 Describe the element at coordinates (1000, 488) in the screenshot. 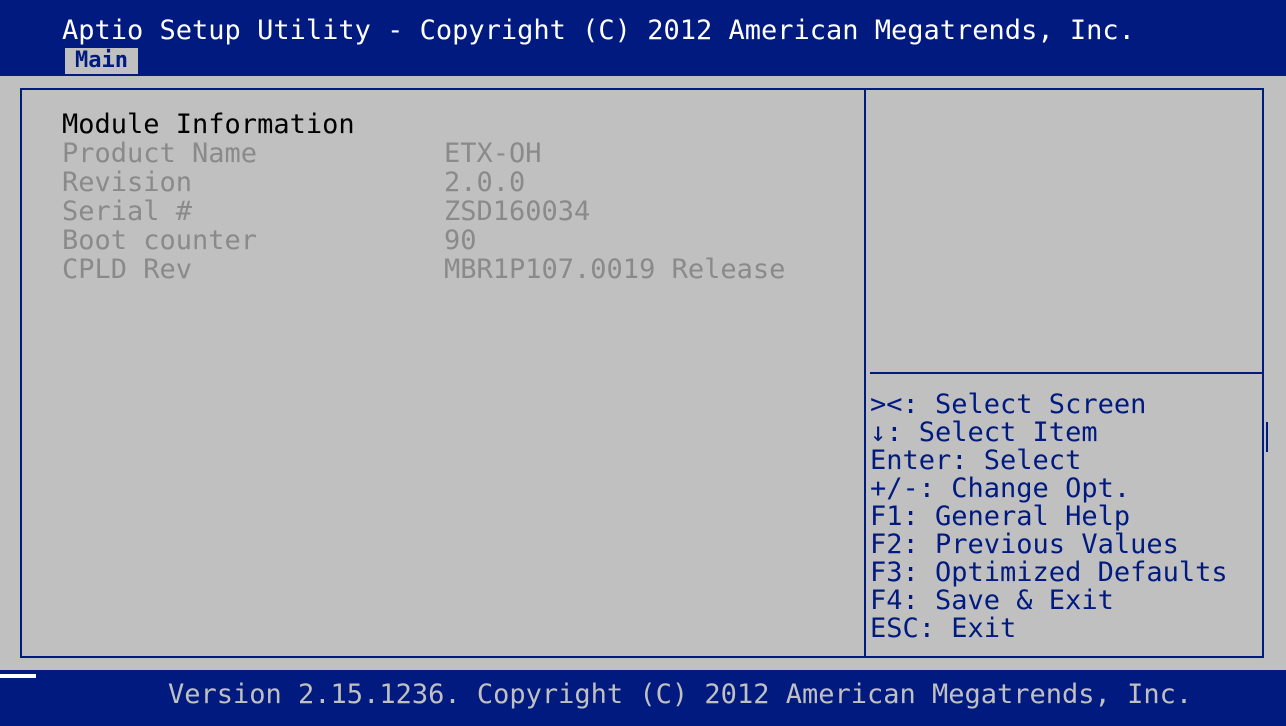

I see `help-change-opt: +/-: Change Opt.` at that location.